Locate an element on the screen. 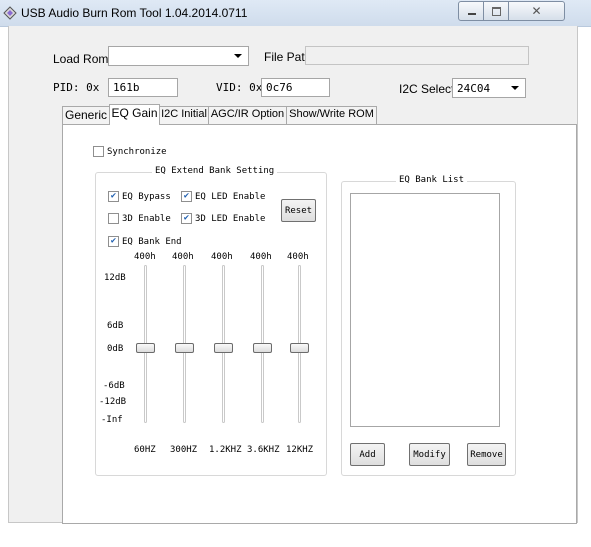 The height and width of the screenshot is (547, 591). 3d-led-enable-label: 3D LED Enable is located at coordinates (230, 218).